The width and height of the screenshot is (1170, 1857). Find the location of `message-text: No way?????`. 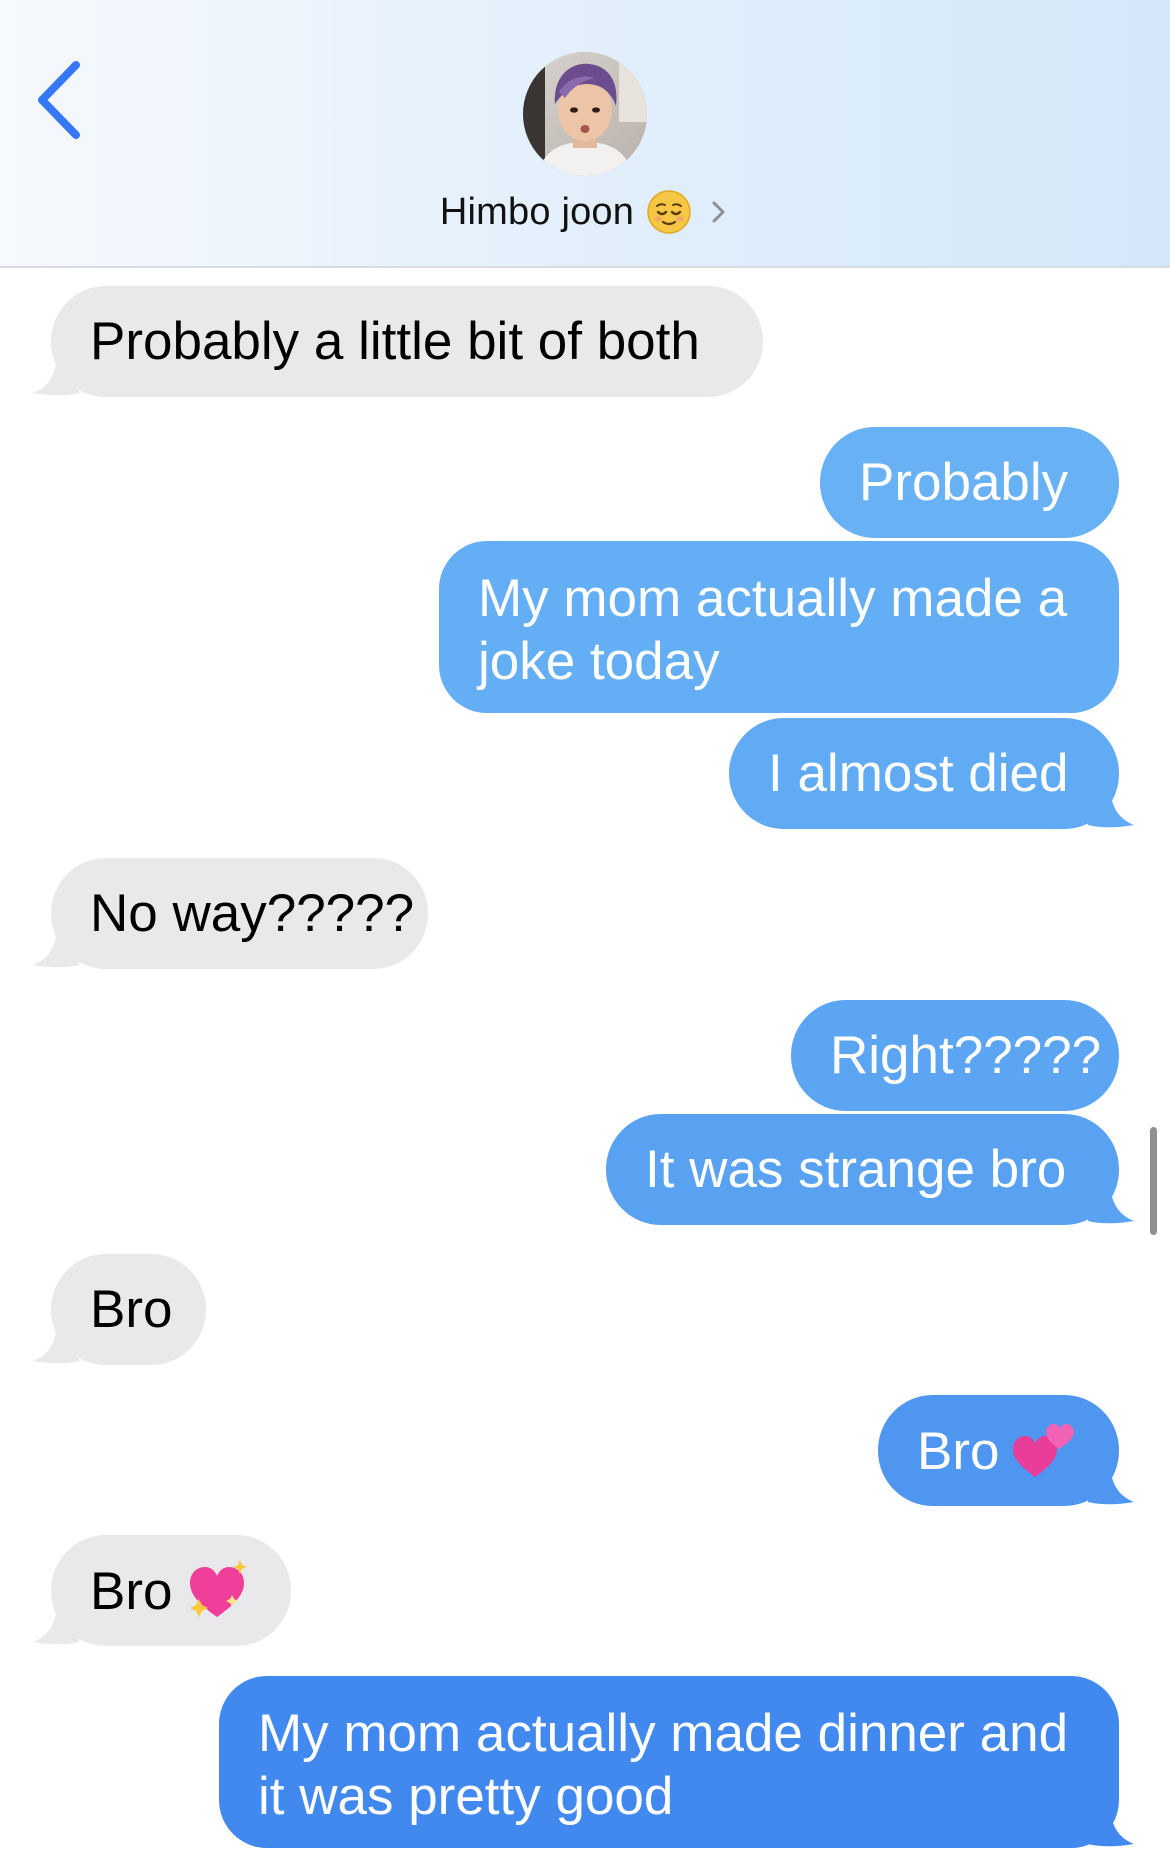

message-text: No way????? is located at coordinates (252, 913).